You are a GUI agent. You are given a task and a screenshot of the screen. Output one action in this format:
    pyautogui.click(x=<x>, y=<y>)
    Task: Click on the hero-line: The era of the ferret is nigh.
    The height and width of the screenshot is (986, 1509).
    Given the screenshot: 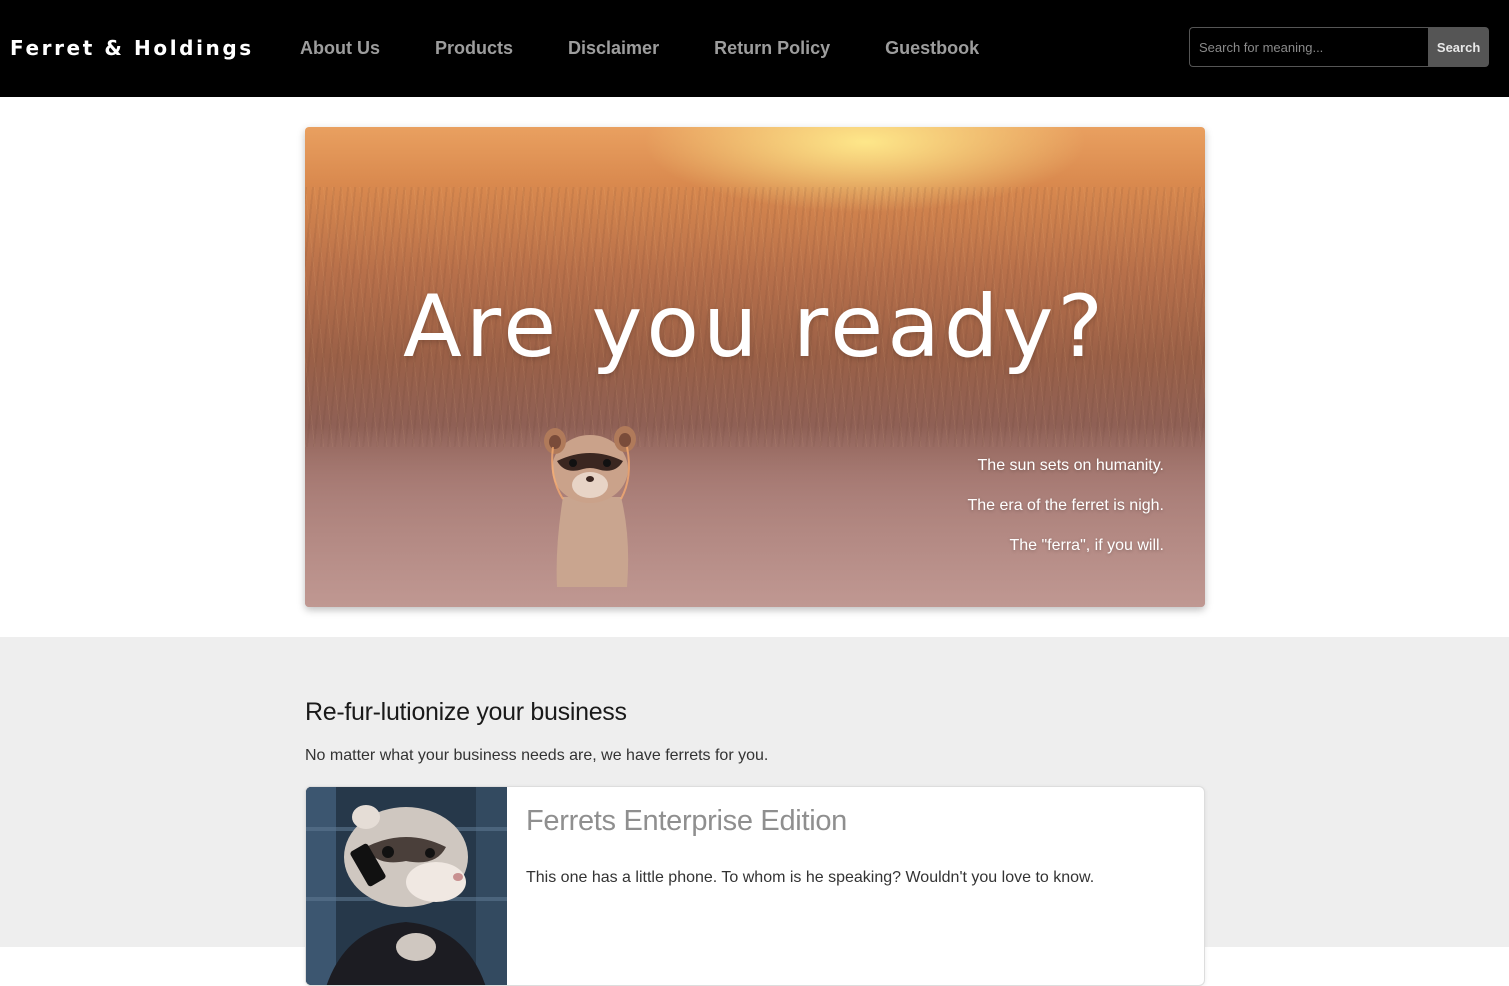 What is the action you would take?
    pyautogui.click(x=1065, y=505)
    